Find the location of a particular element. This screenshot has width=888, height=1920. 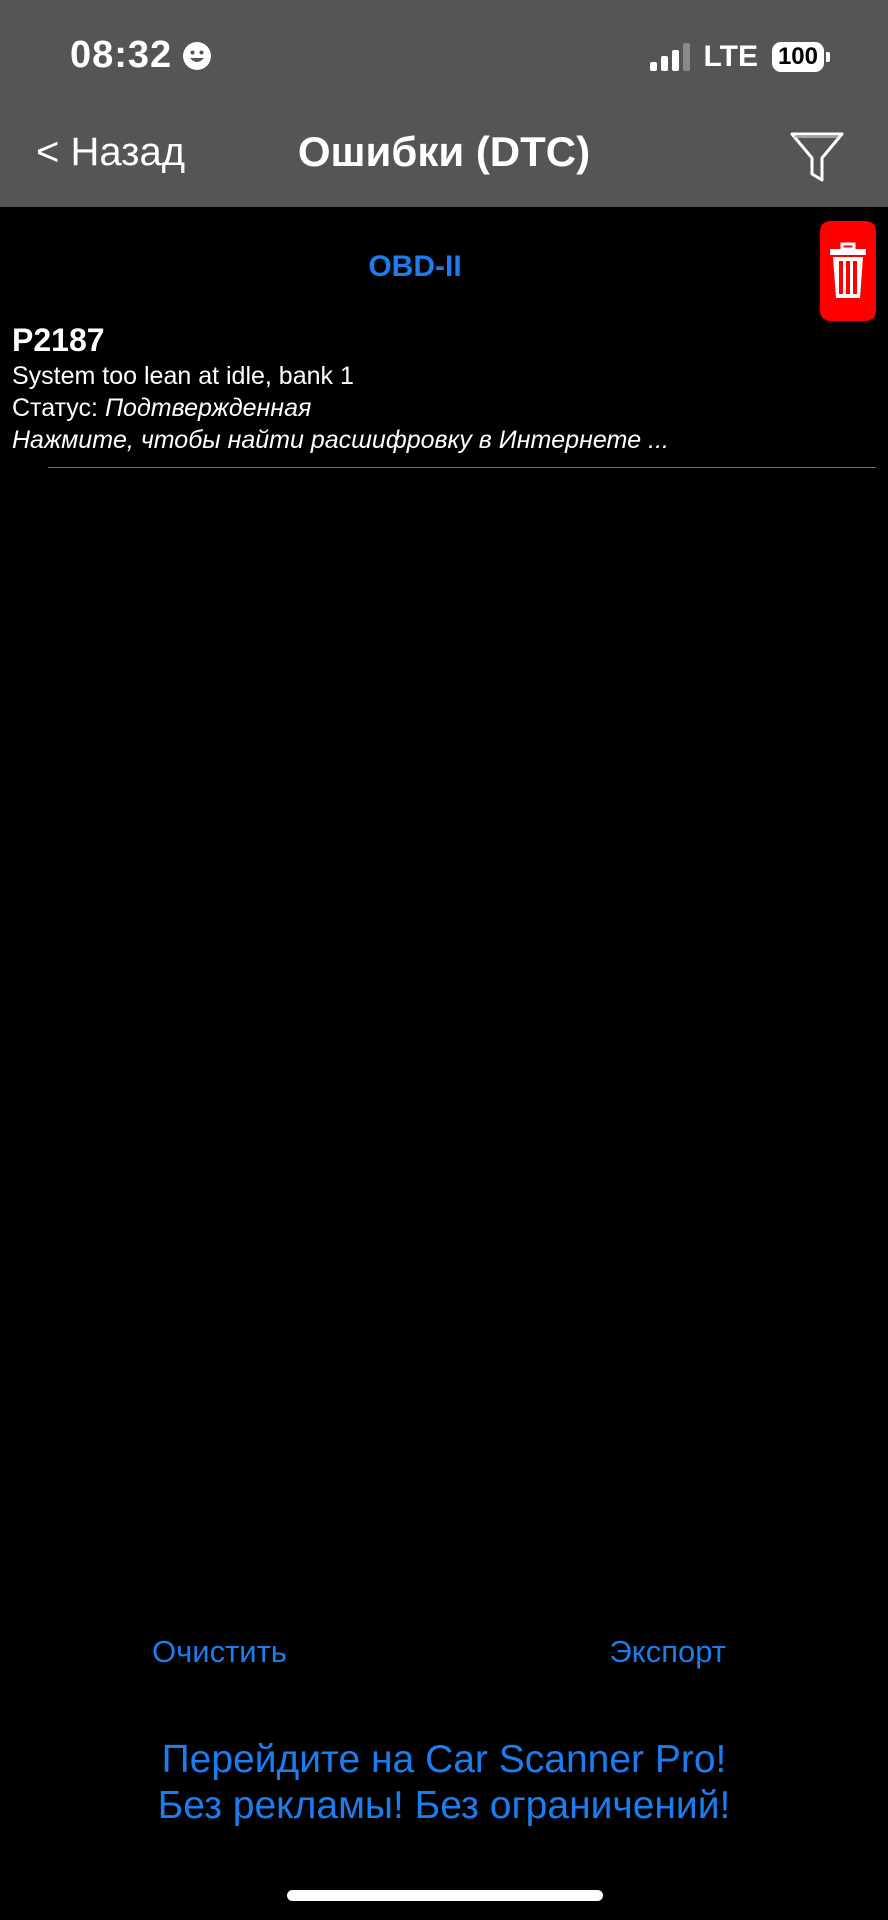

delete-button is located at coordinates (848, 271).